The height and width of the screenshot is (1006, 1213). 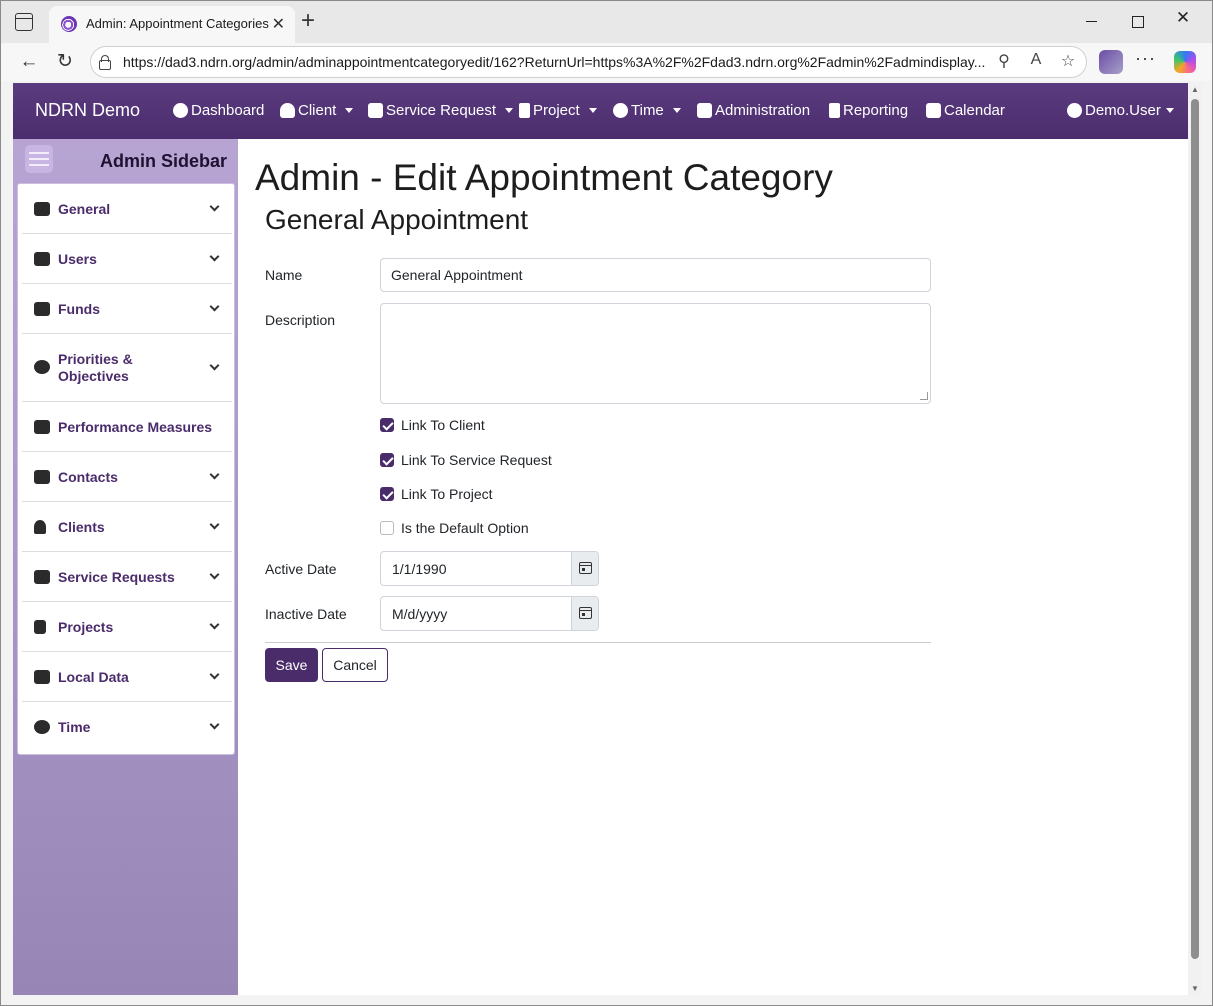 What do you see at coordinates (77, 259) in the screenshot?
I see `sidebar-item-label: Users` at bounding box center [77, 259].